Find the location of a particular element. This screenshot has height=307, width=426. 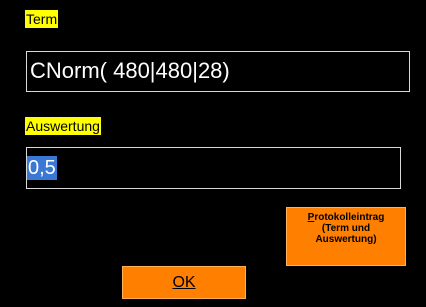

protokolleintrag-button: Protokolleintrag (Term und Auswertung) is located at coordinates (346, 236).